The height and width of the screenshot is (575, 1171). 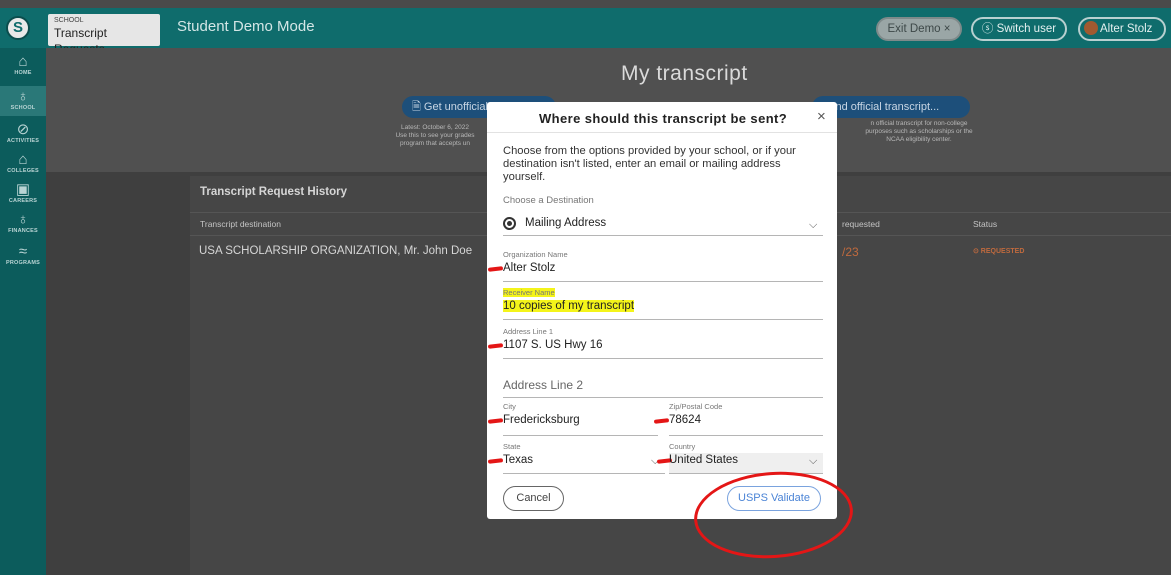 What do you see at coordinates (1019, 29) in the screenshot?
I see `switch-user-button: ⓢ Switch user` at bounding box center [1019, 29].